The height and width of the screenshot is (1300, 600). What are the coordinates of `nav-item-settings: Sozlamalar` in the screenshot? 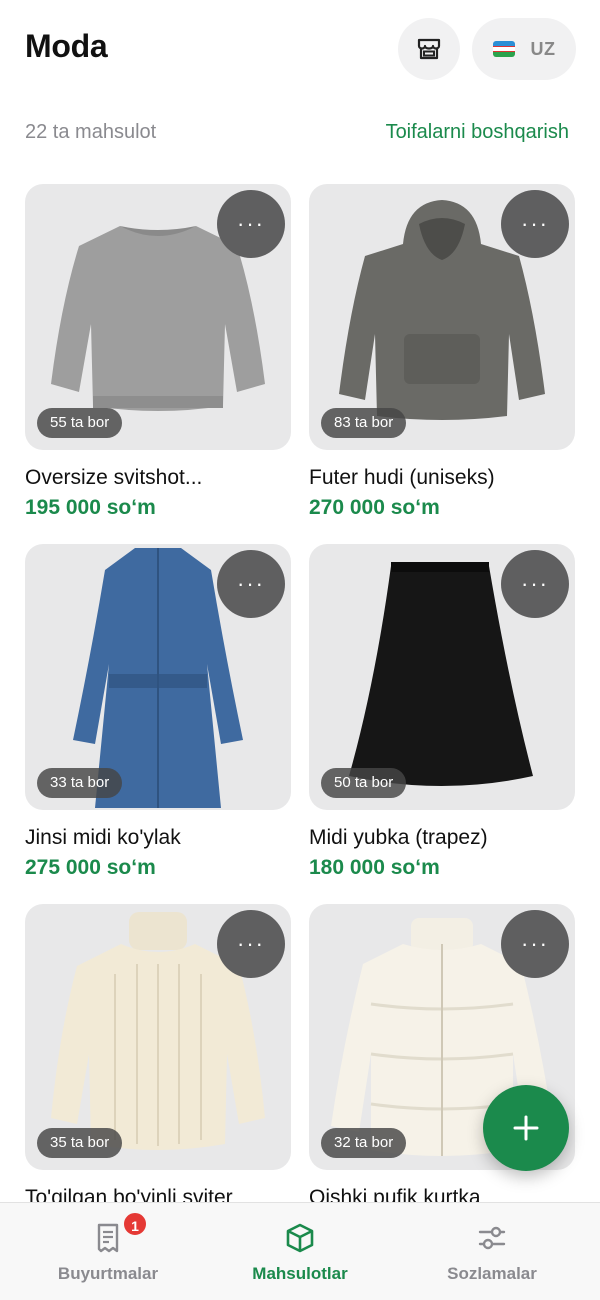 It's located at (492, 1251).